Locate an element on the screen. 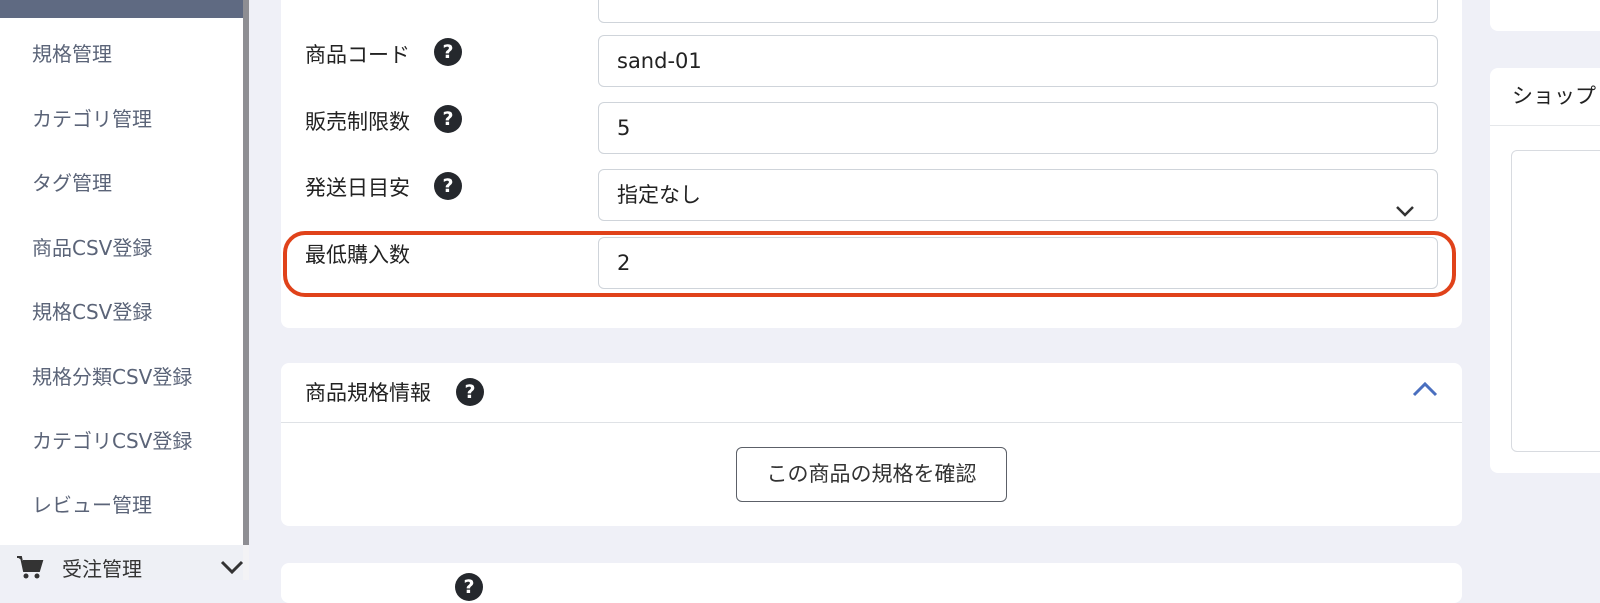  sidebar-scrollbar-track is located at coordinates (246, 562).